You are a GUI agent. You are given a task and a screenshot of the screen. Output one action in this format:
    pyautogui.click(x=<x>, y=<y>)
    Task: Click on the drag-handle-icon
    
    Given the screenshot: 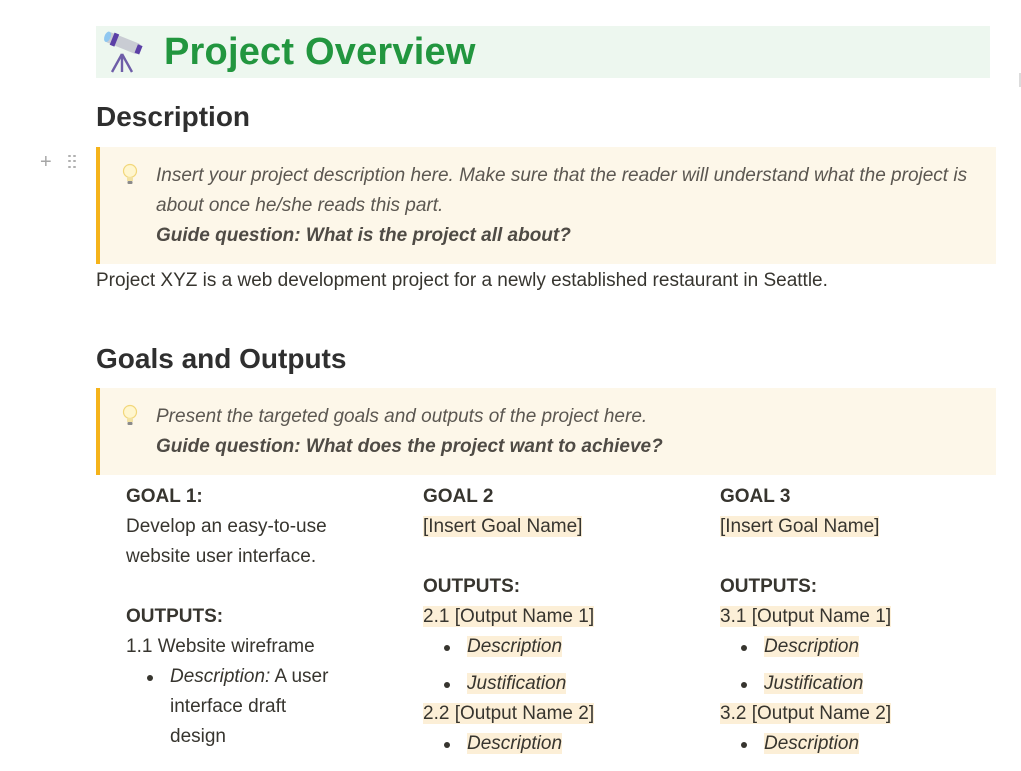 What is the action you would take?
    pyautogui.click(x=71, y=162)
    